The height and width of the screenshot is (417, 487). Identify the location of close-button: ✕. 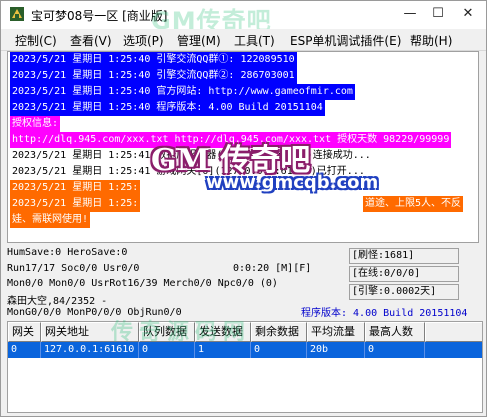
(468, 14).